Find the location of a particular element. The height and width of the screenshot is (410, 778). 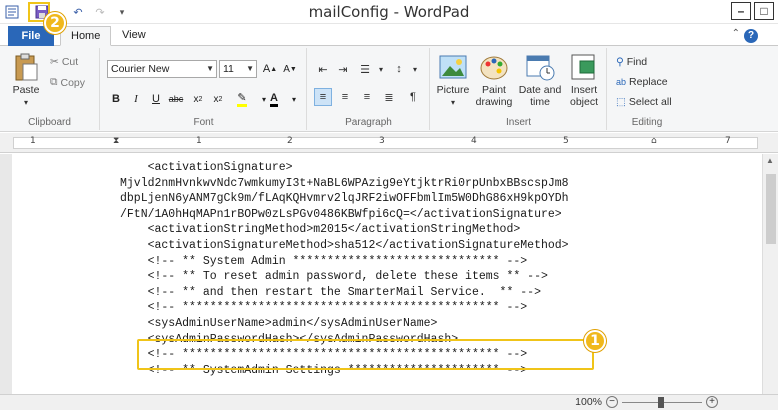

paint-label-1: Paint is located at coordinates (494, 90).